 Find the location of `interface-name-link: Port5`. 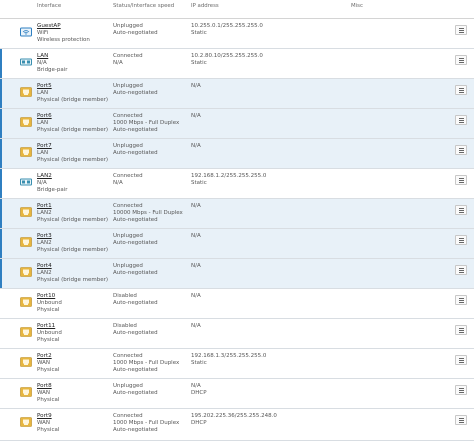

interface-name-link: Port5 is located at coordinates (44, 86).